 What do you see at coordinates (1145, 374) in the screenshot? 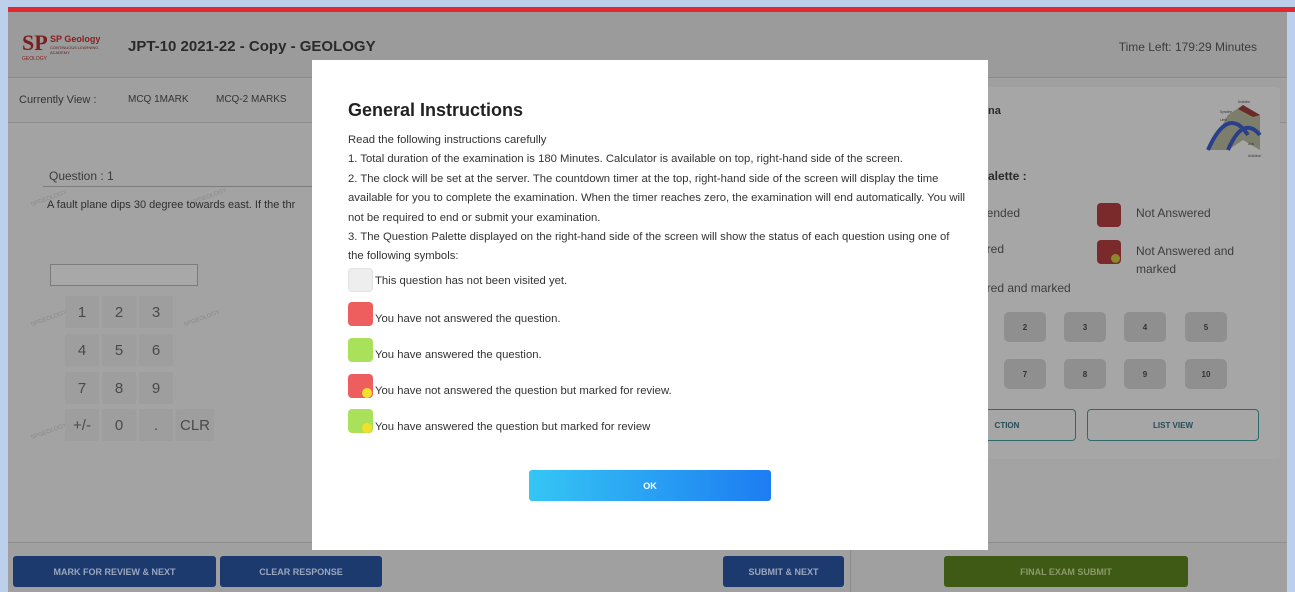
I see `palette-question-button: 9` at bounding box center [1145, 374].